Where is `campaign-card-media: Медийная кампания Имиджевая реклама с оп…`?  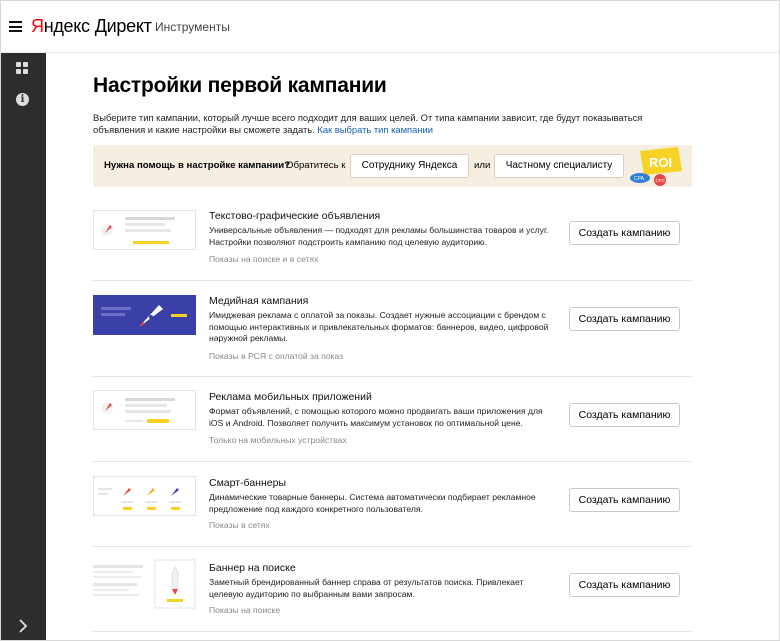
campaign-card-media: Медийная кампания Имиджевая реклама с оп… is located at coordinates (392, 329).